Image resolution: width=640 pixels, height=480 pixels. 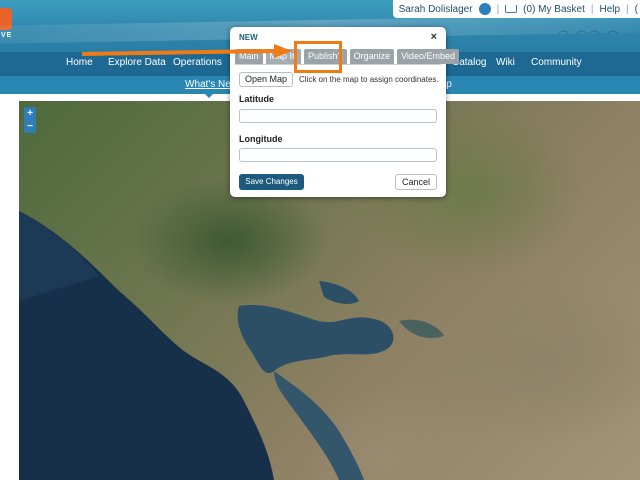 What do you see at coordinates (434, 37) in the screenshot?
I see `close-icon: ×` at bounding box center [434, 37].